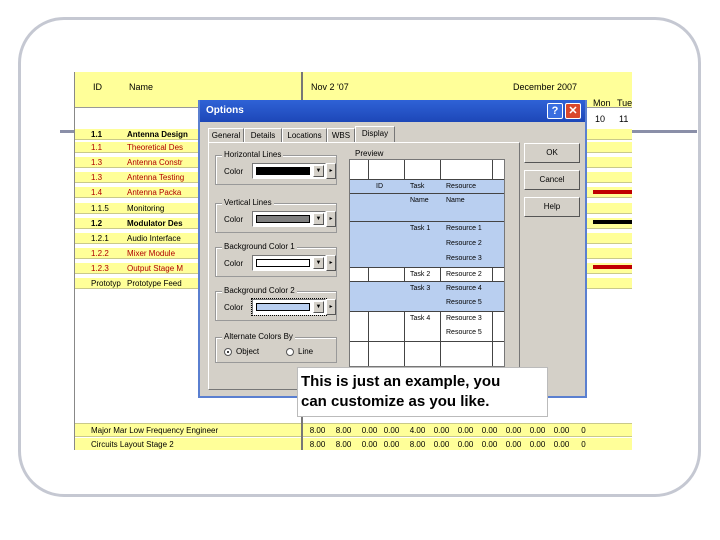  Describe the element at coordinates (369, 153) in the screenshot. I see `preview-label: Preview` at that location.